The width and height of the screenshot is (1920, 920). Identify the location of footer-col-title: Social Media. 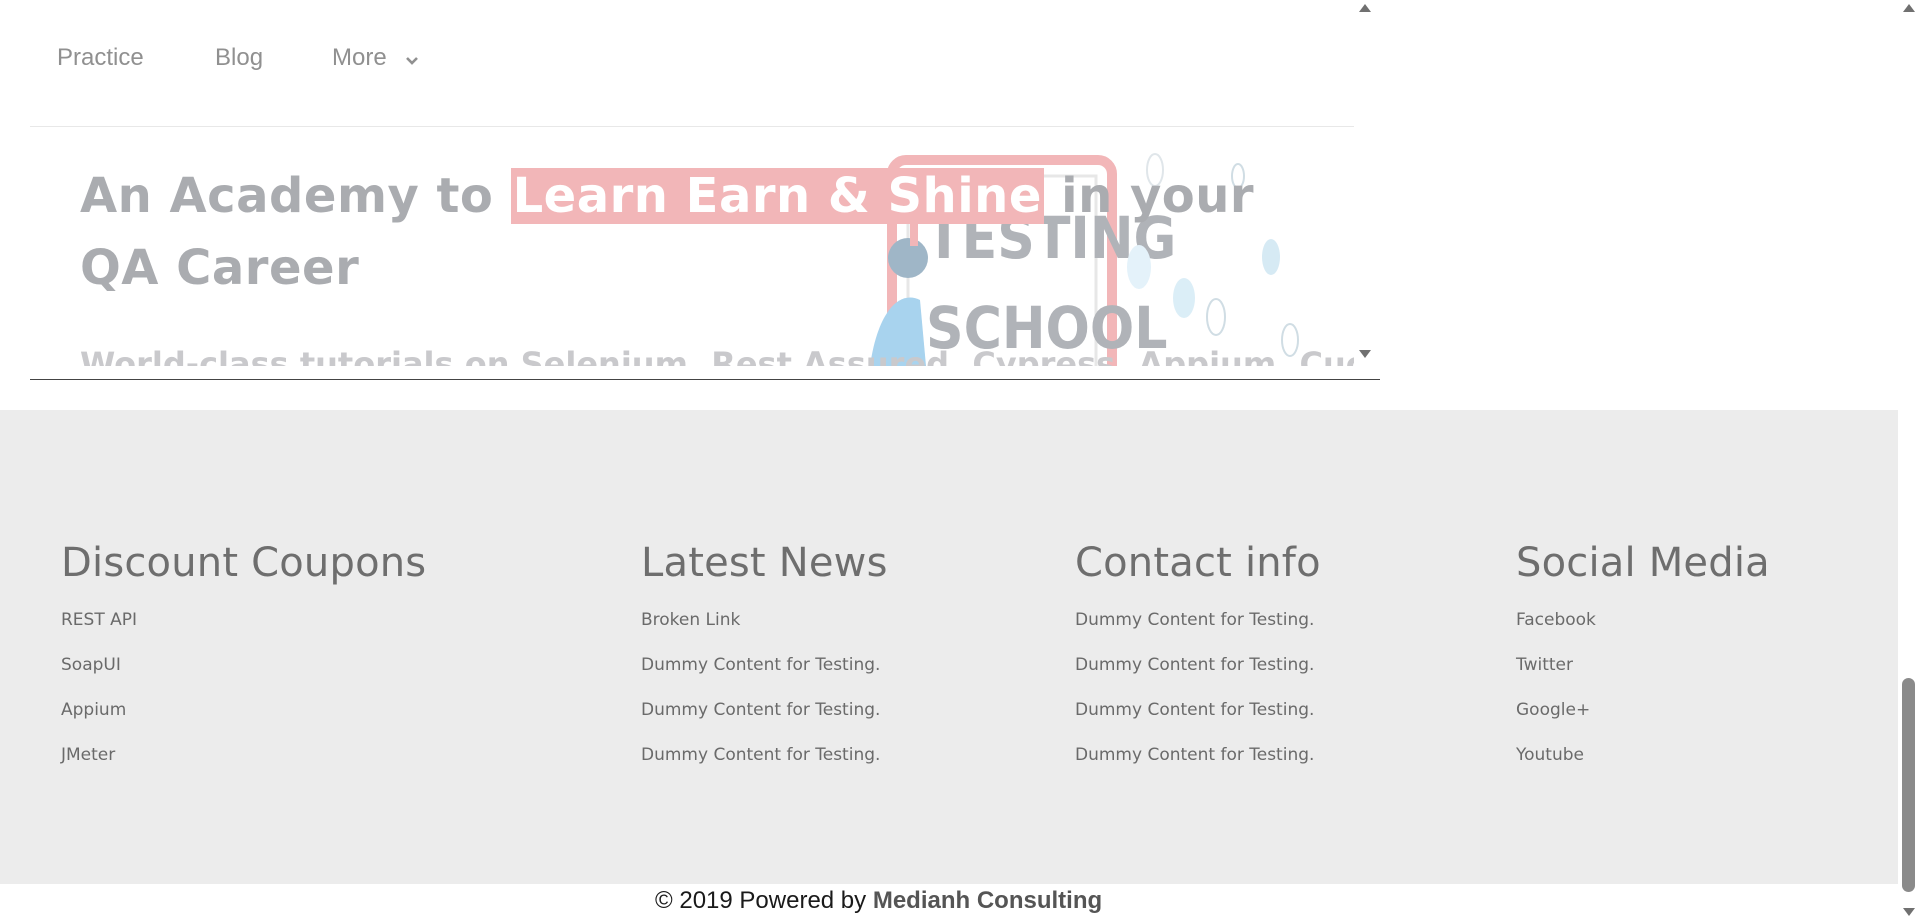
(1643, 563).